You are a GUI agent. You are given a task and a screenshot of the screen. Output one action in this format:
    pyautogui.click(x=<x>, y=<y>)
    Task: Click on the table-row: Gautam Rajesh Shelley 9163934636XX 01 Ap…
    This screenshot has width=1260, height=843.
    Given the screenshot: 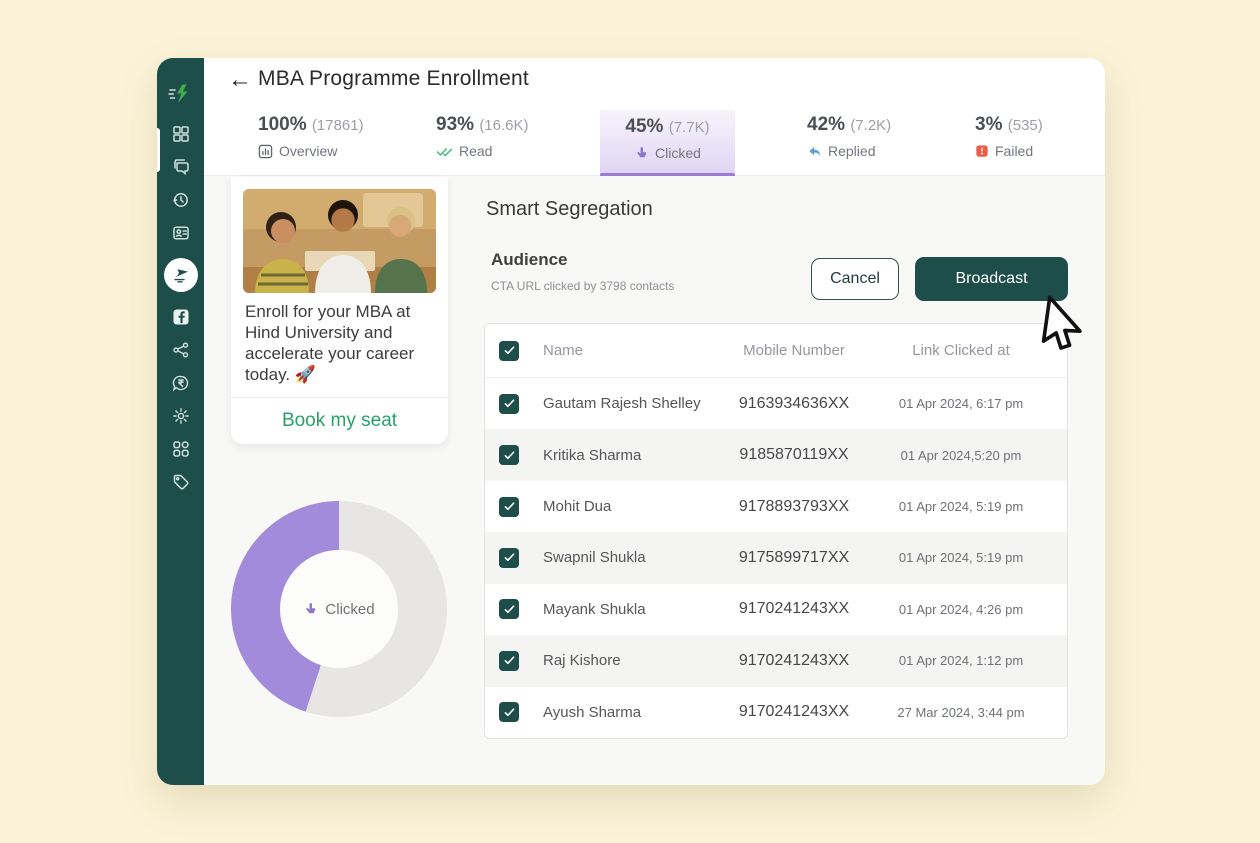 What is the action you would take?
    pyautogui.click(x=776, y=403)
    